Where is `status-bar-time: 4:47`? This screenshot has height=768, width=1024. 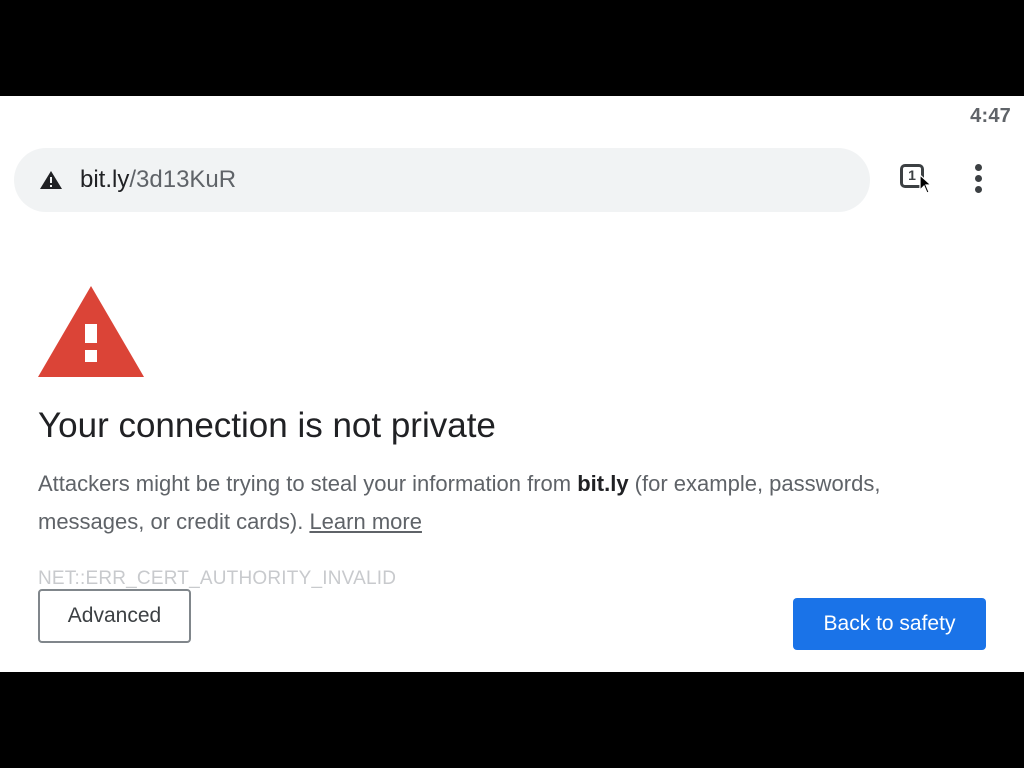
status-bar-time: 4:47 is located at coordinates (990, 116).